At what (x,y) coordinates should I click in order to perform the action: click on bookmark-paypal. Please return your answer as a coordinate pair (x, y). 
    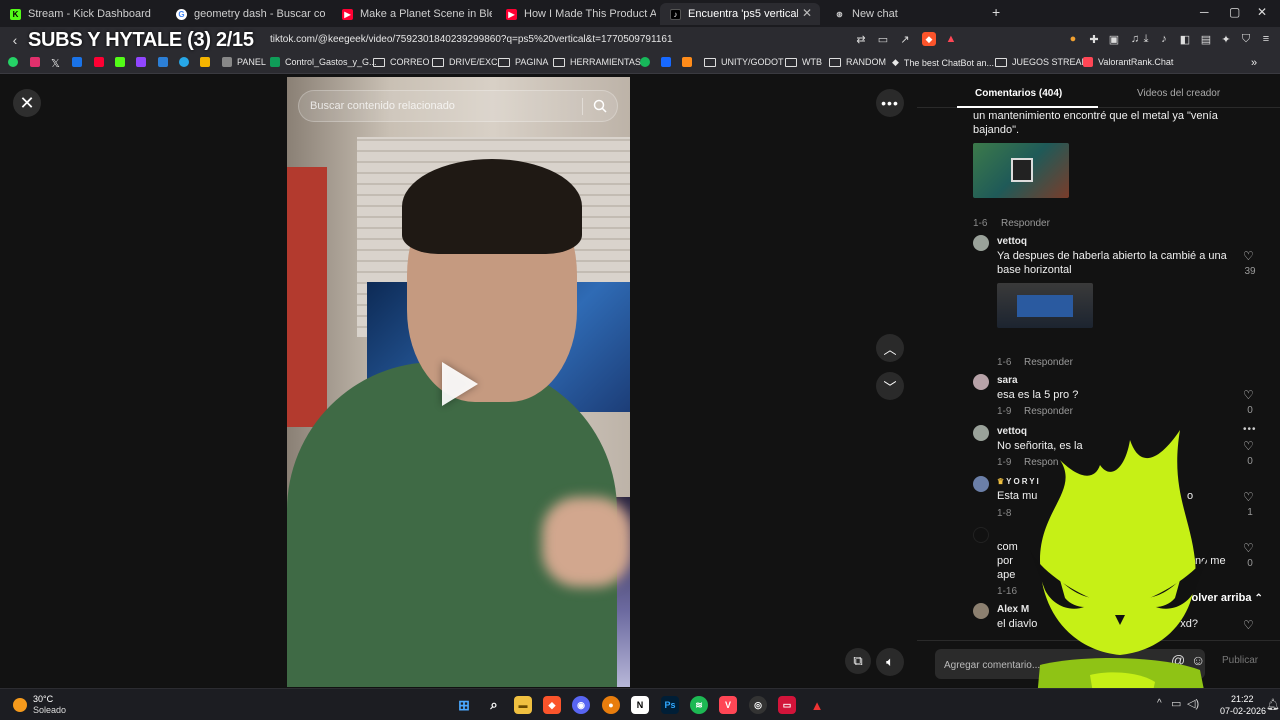
    Looking at the image, I should click on (165, 62).